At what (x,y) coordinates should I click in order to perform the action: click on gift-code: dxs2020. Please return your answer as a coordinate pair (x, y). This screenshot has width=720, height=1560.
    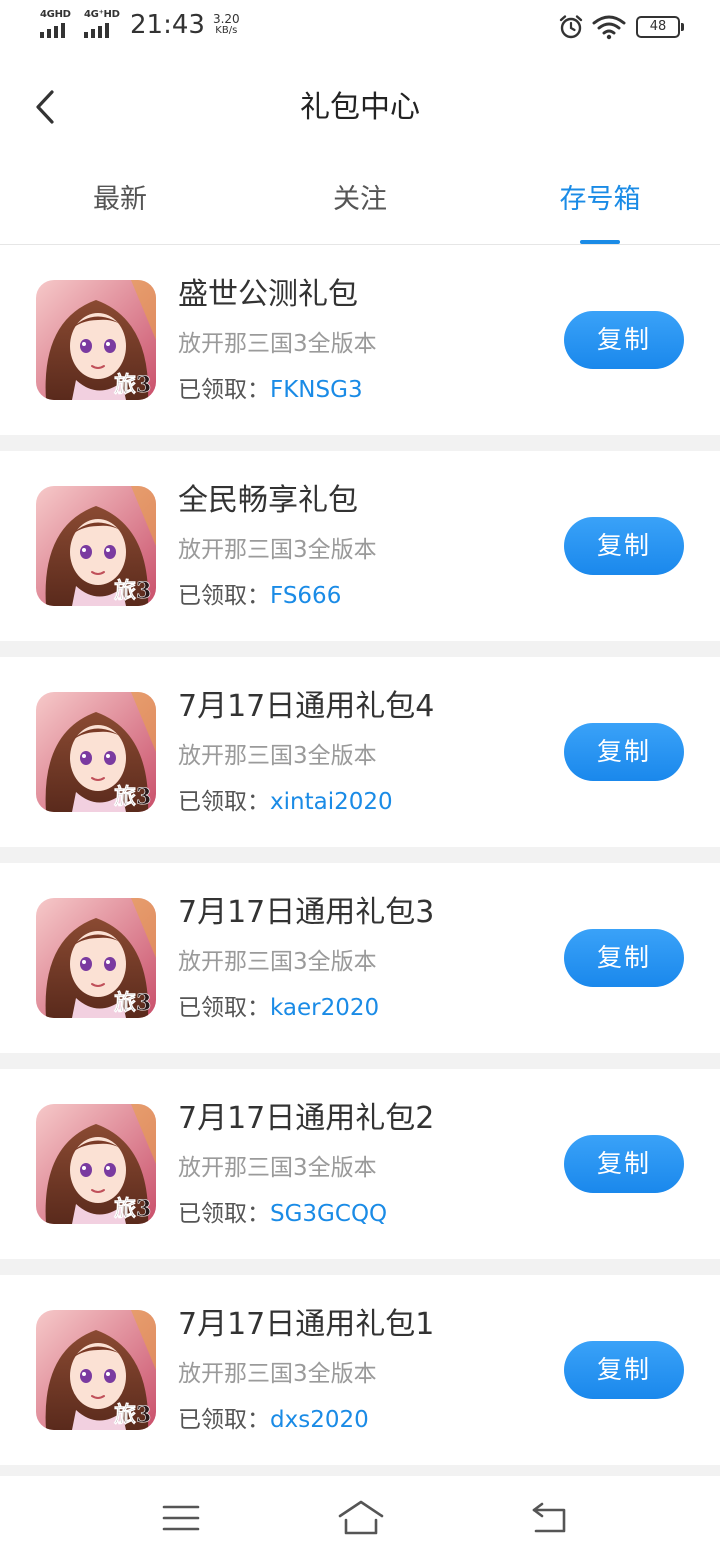
    Looking at the image, I should click on (319, 1420).